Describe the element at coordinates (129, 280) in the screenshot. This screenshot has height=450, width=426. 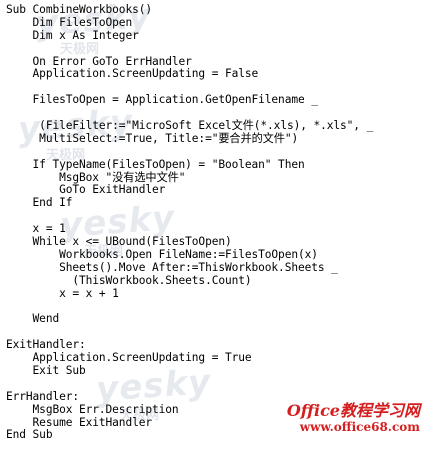
I see `code-line: (ThisWorkbook.Sheets.Count)` at that location.